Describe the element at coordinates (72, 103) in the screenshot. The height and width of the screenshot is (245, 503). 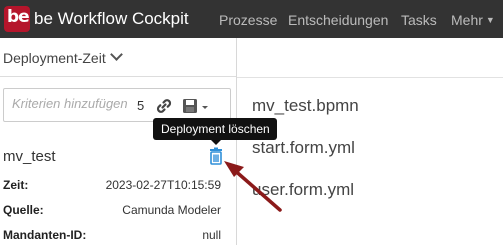
I see `search-input` at that location.